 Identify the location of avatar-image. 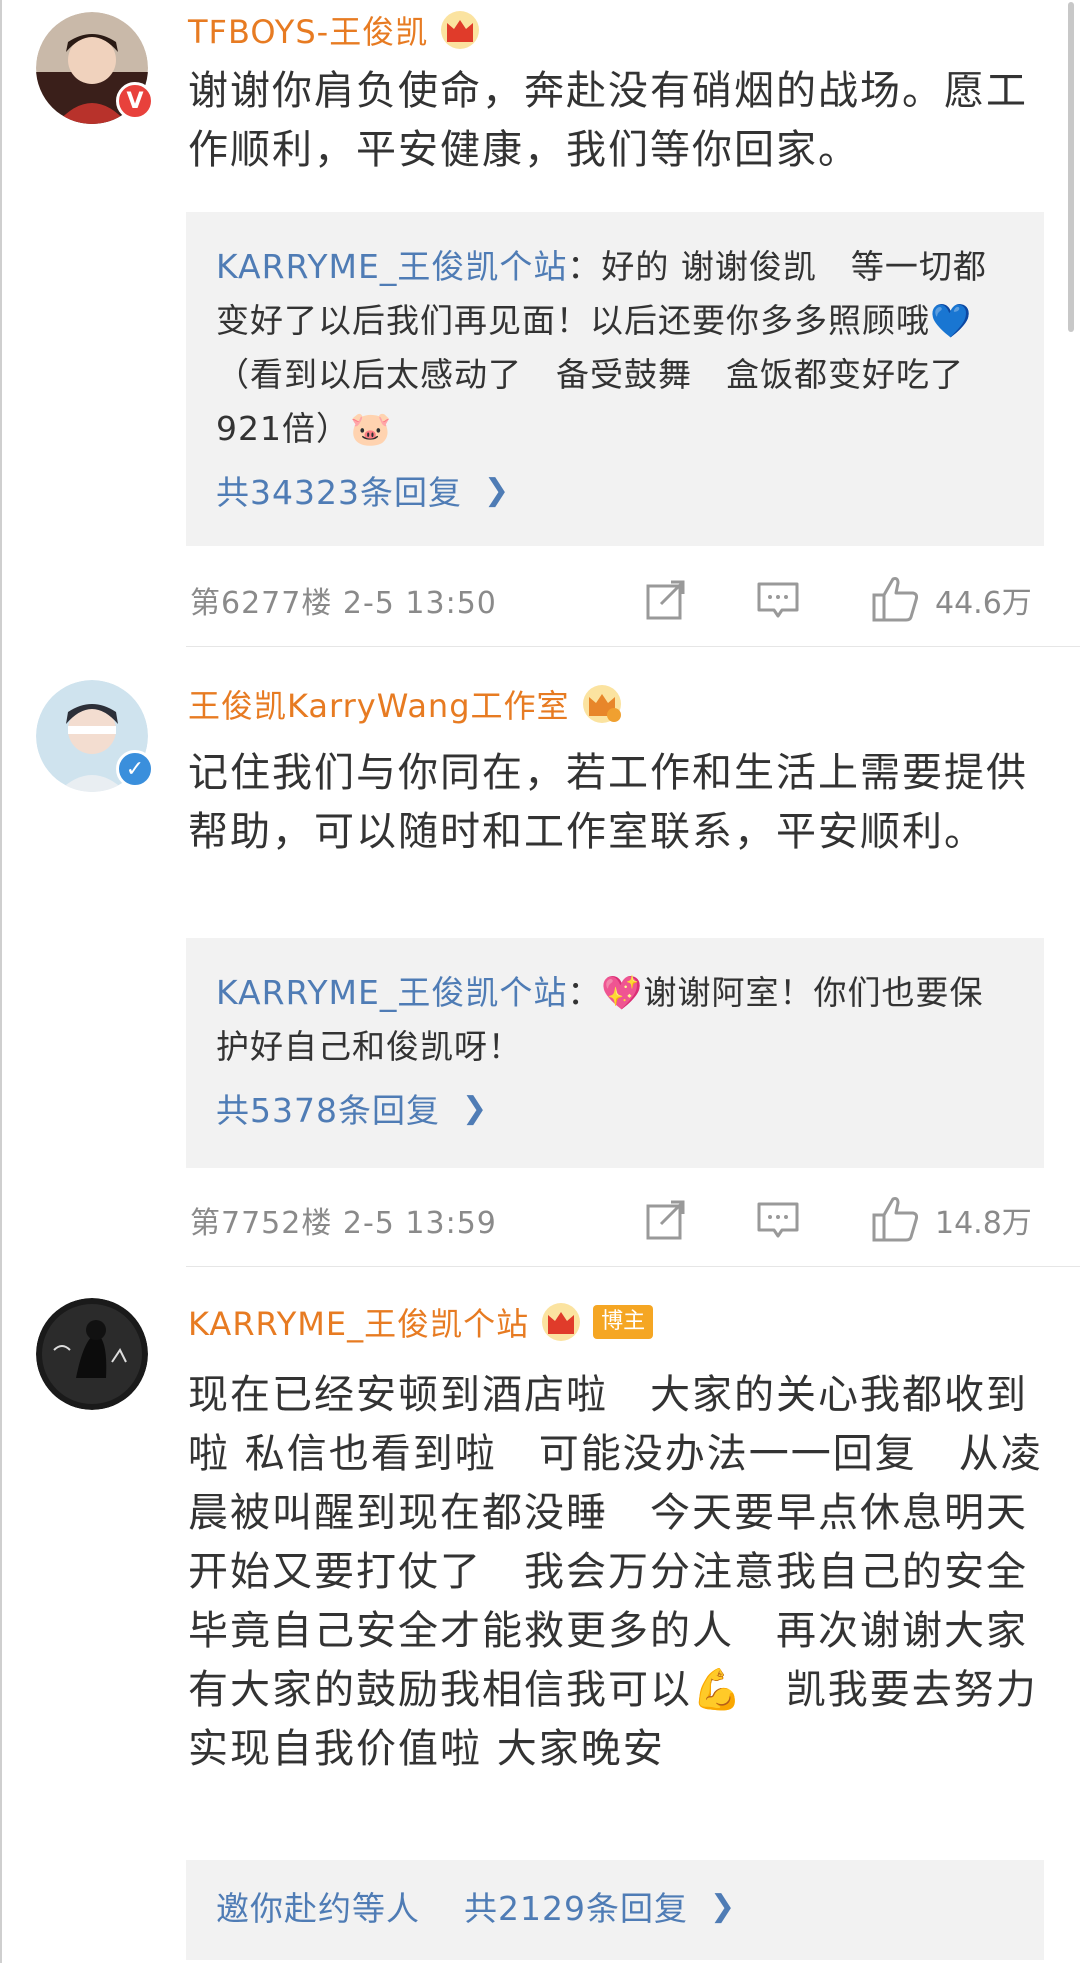
(92, 1354).